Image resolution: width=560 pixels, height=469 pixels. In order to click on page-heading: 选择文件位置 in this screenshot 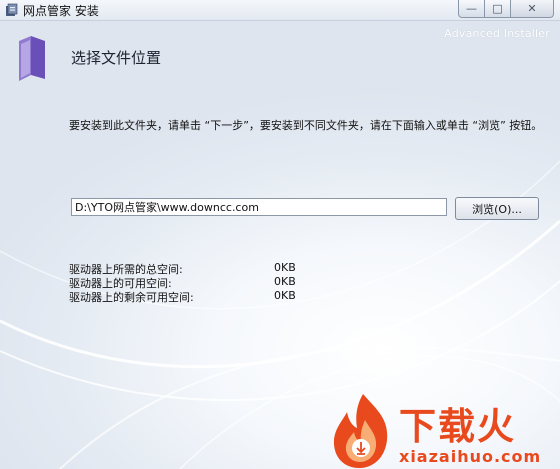, I will do `click(116, 58)`.